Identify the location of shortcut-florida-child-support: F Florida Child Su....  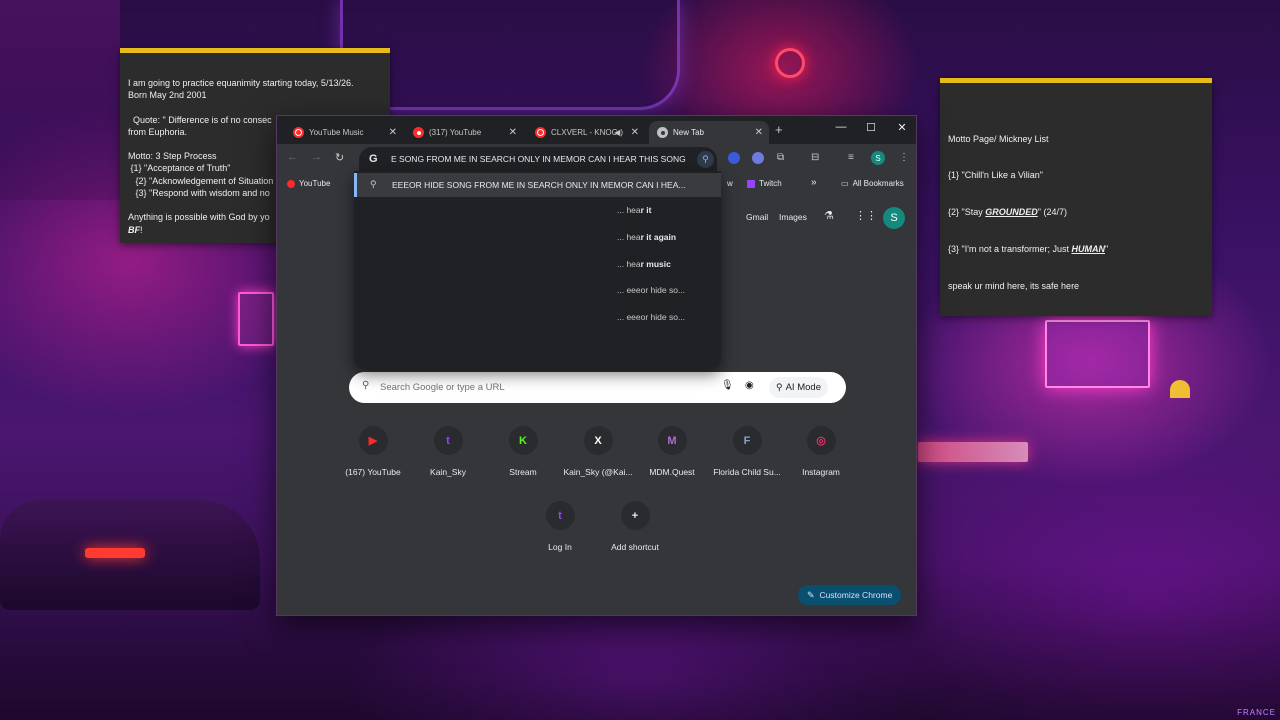
(747, 451).